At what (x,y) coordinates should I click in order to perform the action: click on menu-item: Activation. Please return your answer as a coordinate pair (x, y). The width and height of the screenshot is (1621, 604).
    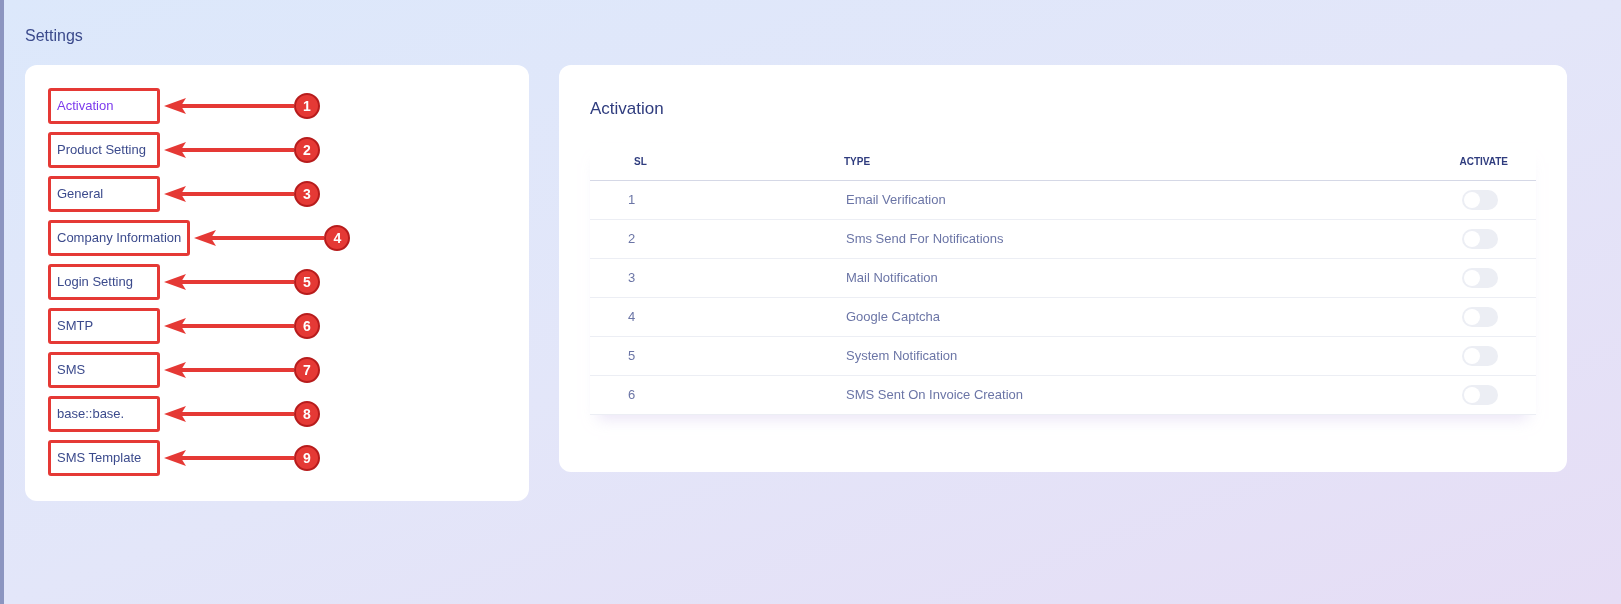
    Looking at the image, I should click on (104, 106).